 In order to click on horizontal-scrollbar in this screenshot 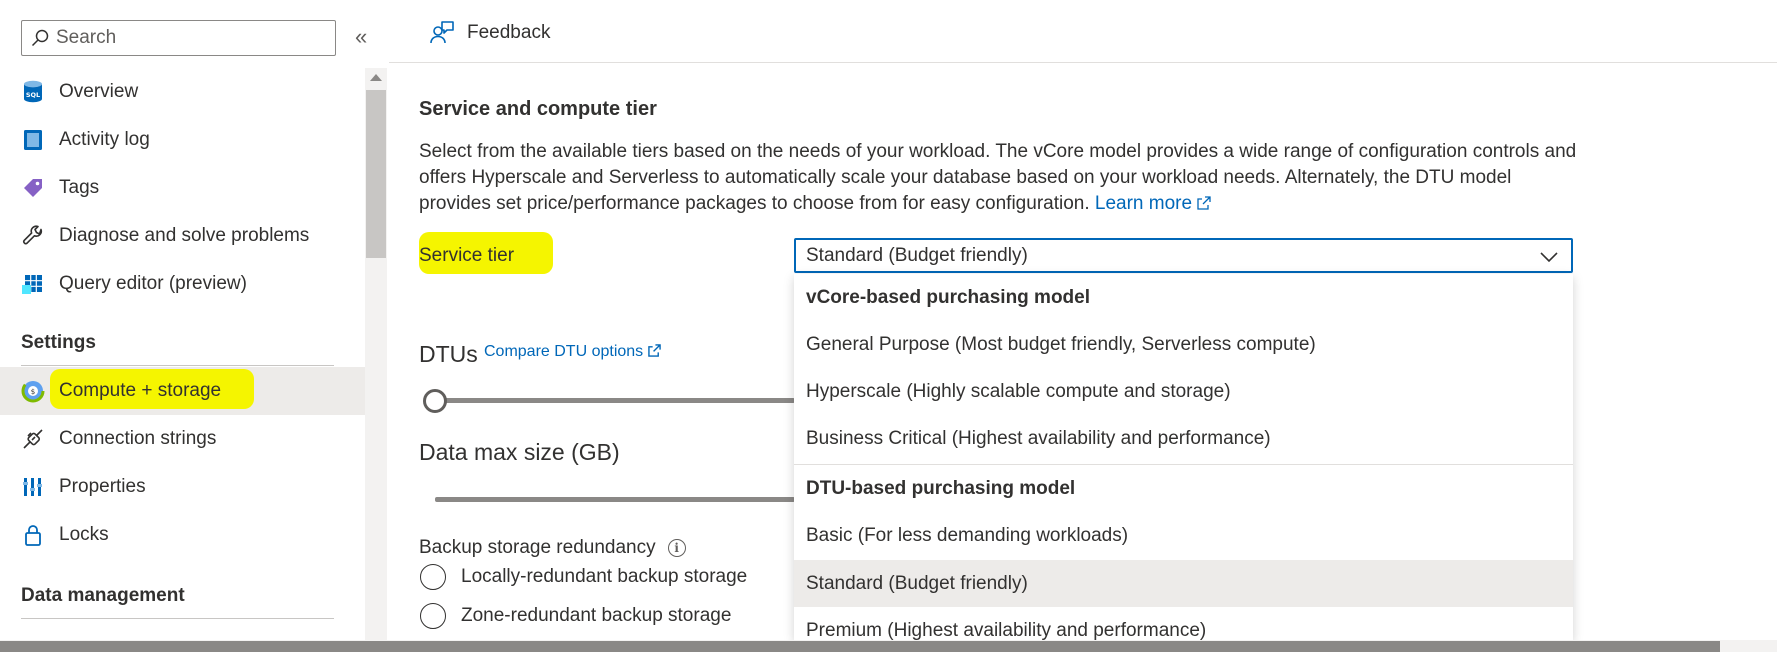, I will do `click(888, 646)`.